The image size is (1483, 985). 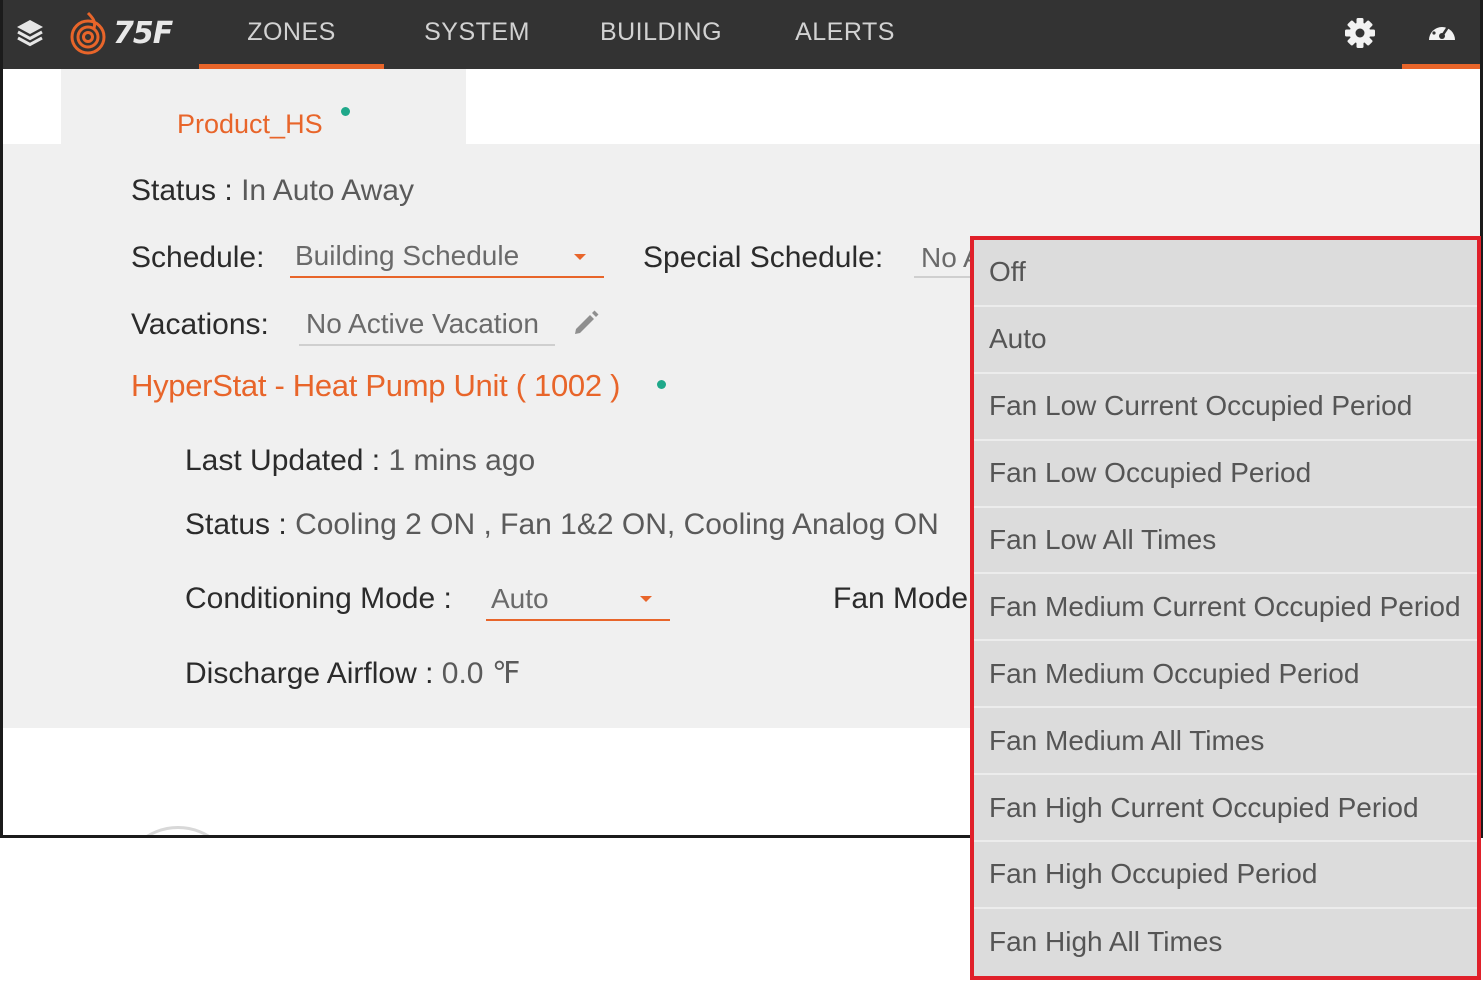 What do you see at coordinates (741, 34) in the screenshot?
I see `top-nav-bar: 75F ZONES SYSTEM BUILDING ALERTS` at bounding box center [741, 34].